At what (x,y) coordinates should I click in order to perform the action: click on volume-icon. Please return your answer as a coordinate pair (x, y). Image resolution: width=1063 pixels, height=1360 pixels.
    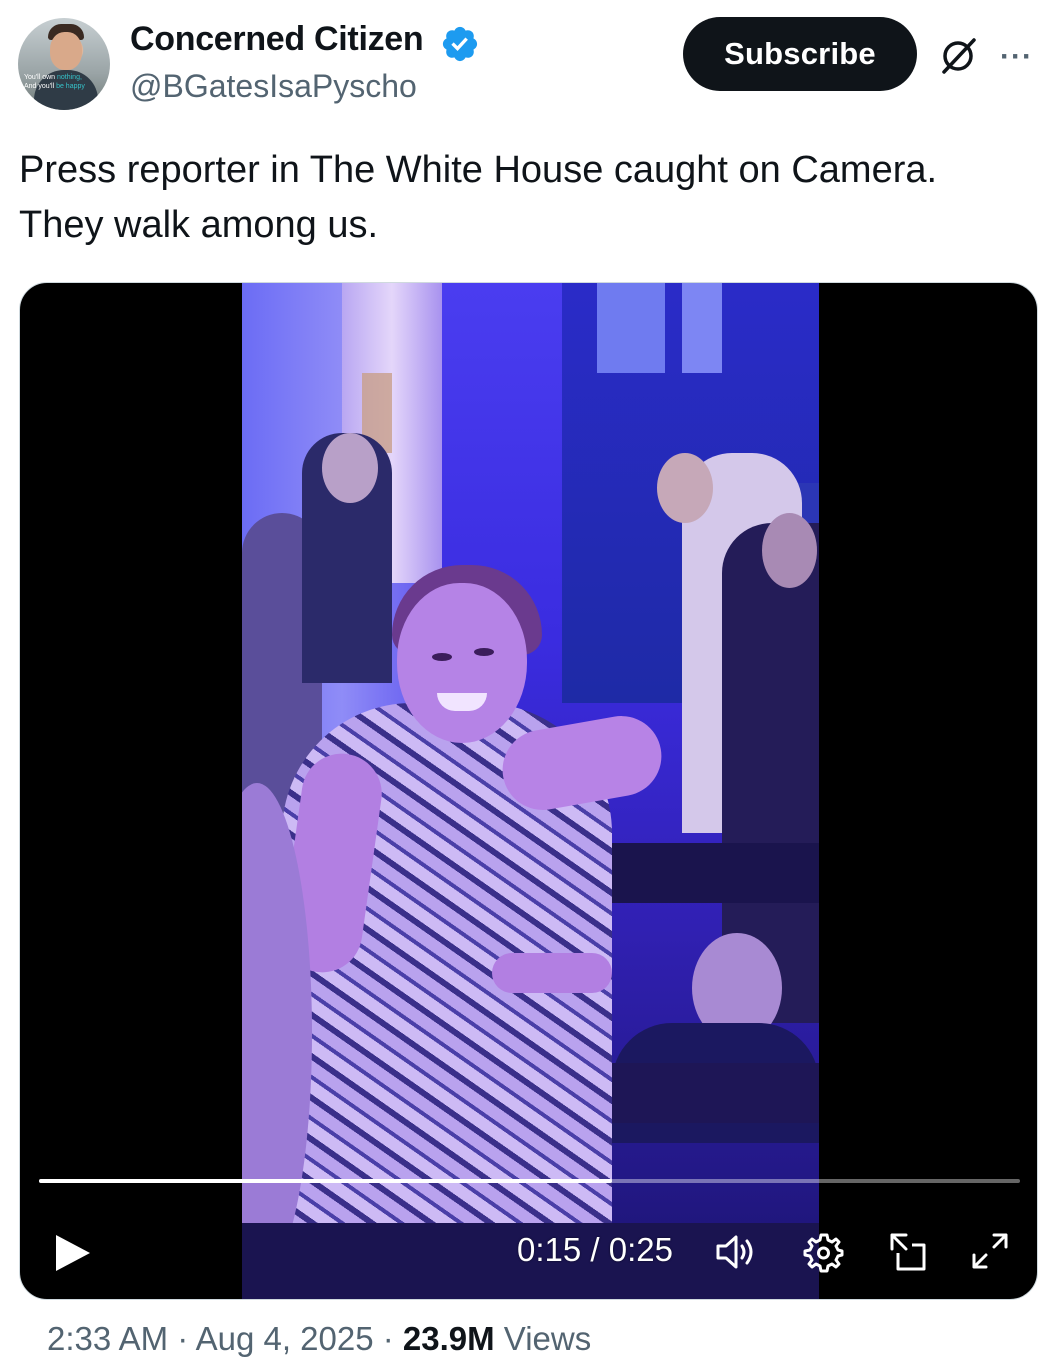
    Looking at the image, I should click on (737, 1252).